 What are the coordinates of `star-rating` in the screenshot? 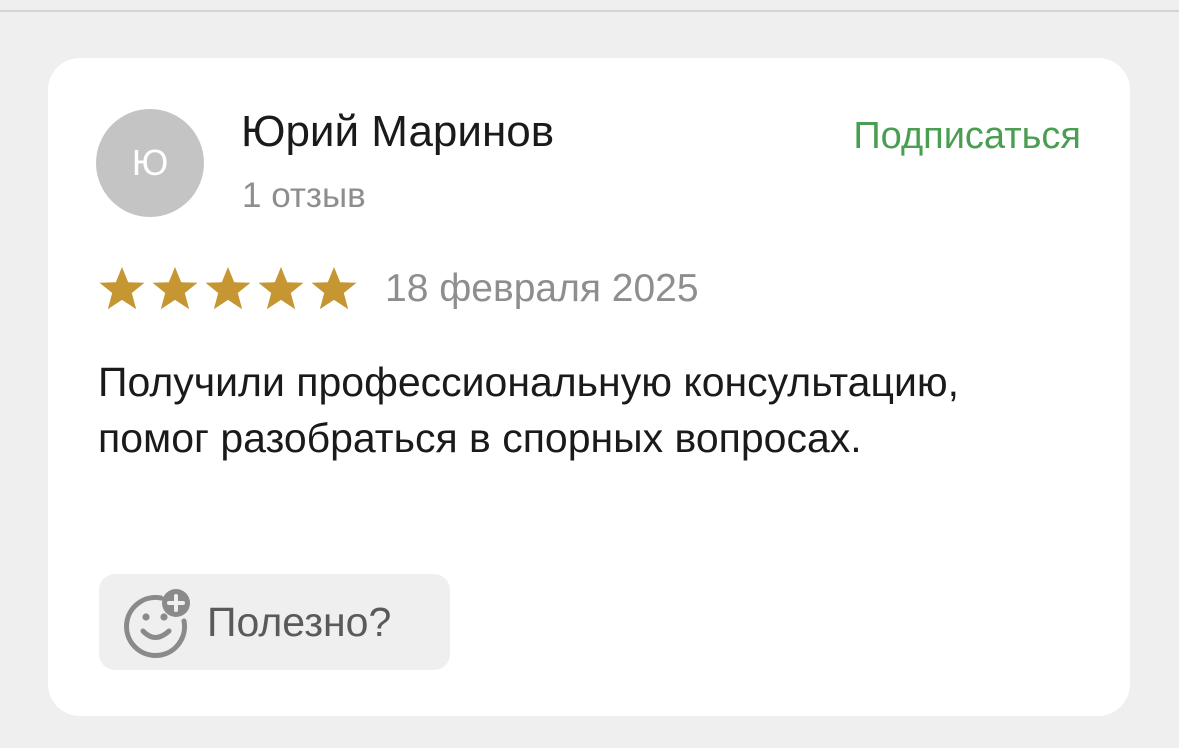 It's located at (228, 289).